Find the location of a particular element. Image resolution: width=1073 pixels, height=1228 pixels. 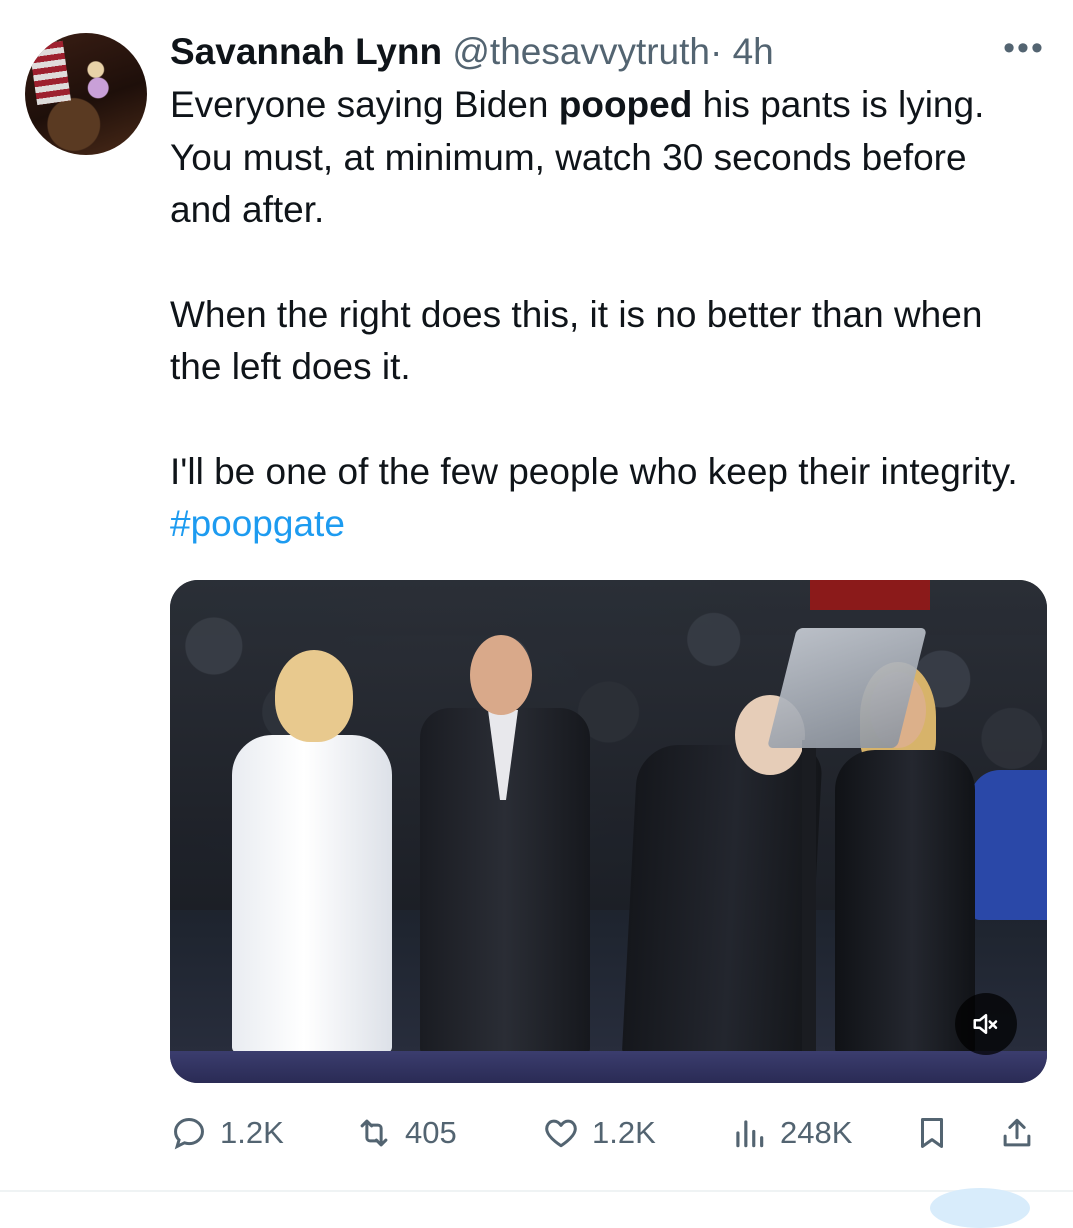

speaker-muted-icon is located at coordinates (985, 1024).